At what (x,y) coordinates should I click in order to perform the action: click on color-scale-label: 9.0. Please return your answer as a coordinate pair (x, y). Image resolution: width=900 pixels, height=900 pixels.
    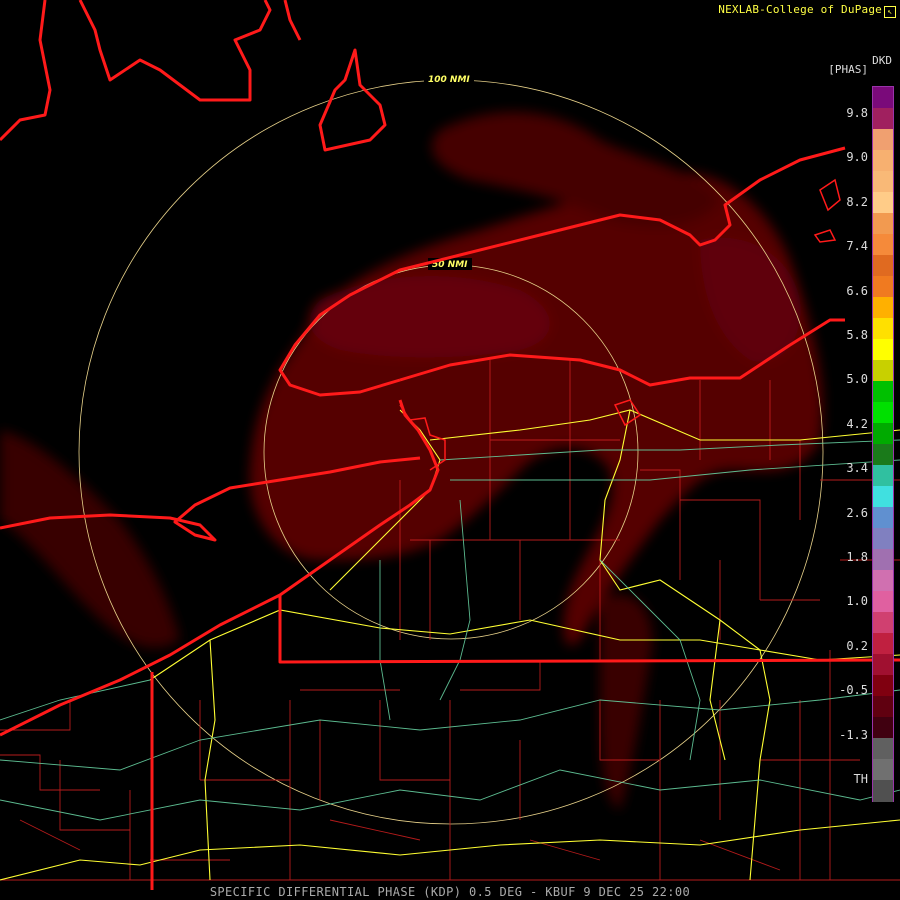
    Looking at the image, I should click on (857, 157).